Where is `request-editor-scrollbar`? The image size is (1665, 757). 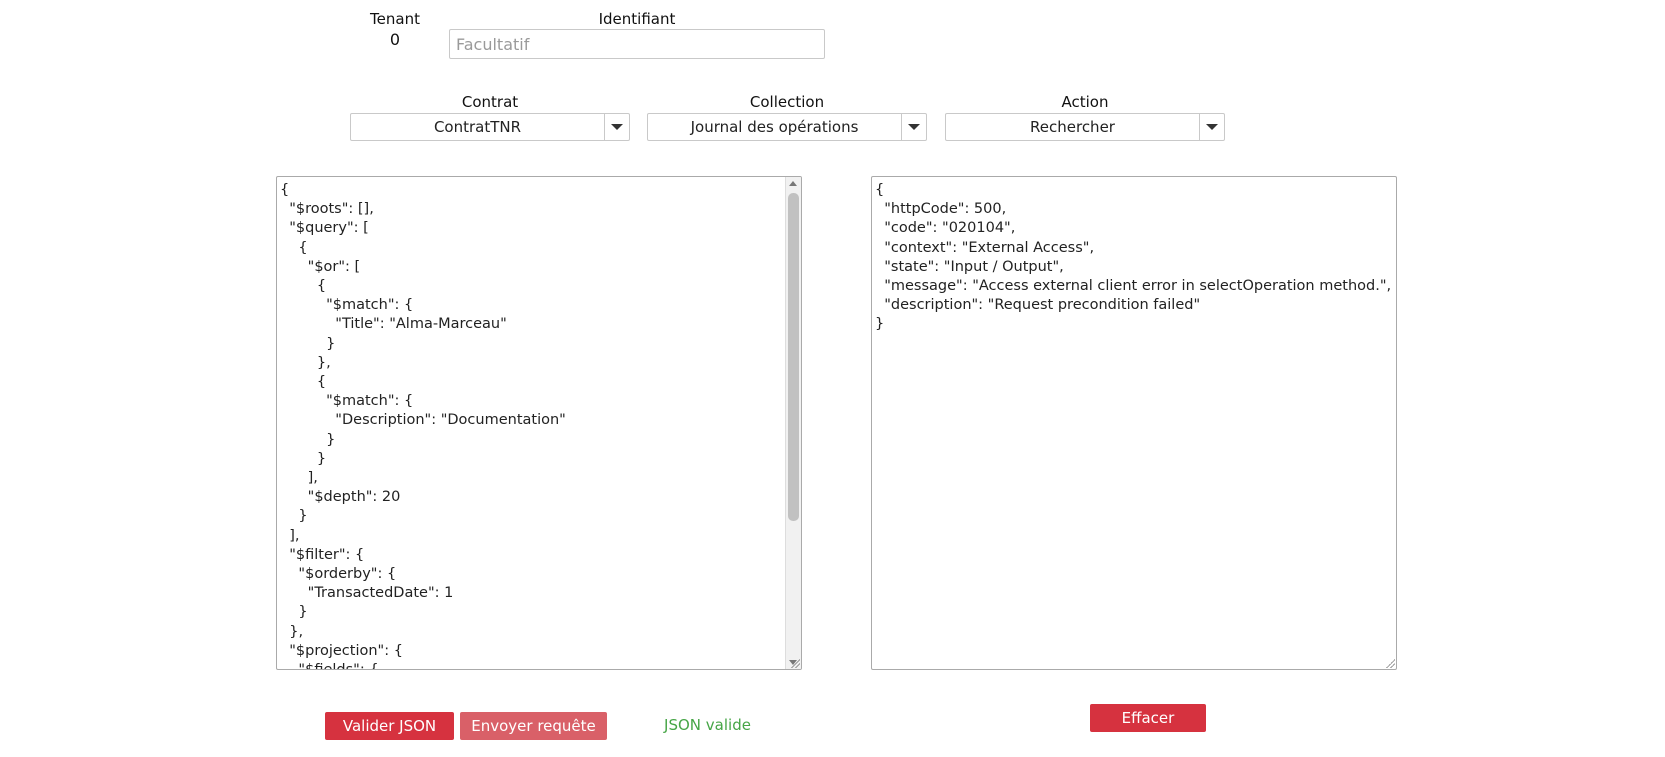
request-editor-scrollbar is located at coordinates (793, 423).